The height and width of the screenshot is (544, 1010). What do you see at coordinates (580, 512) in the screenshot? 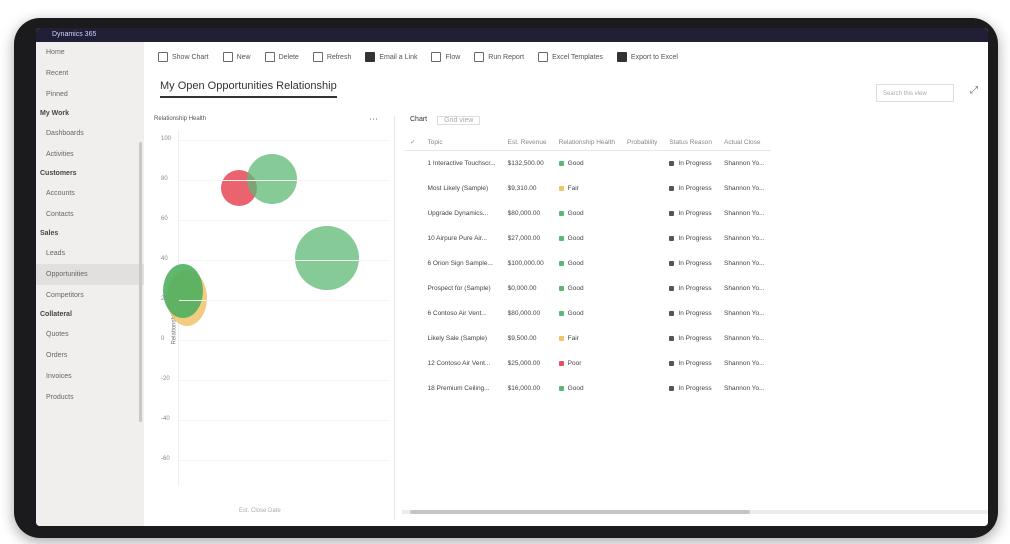
I see `scroll-thumb` at bounding box center [580, 512].